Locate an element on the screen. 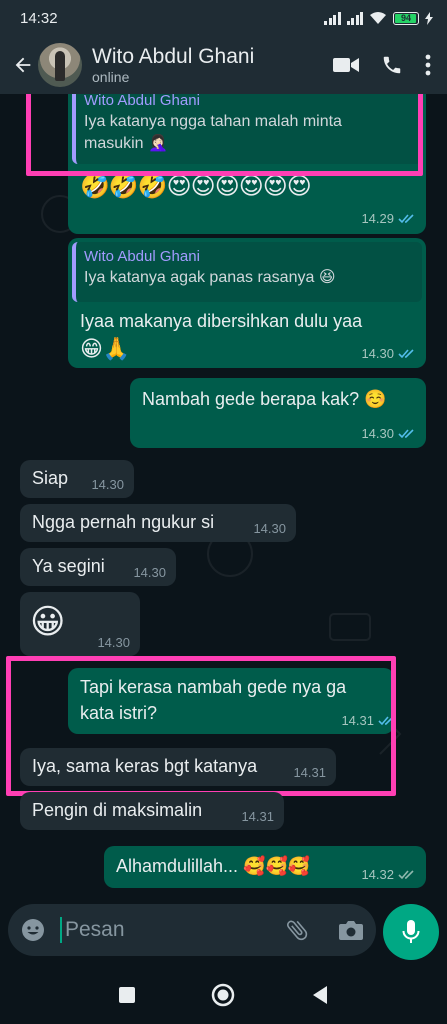 Image resolution: width=447 pixels, height=1024 pixels. system-nav-bar is located at coordinates (223, 995).